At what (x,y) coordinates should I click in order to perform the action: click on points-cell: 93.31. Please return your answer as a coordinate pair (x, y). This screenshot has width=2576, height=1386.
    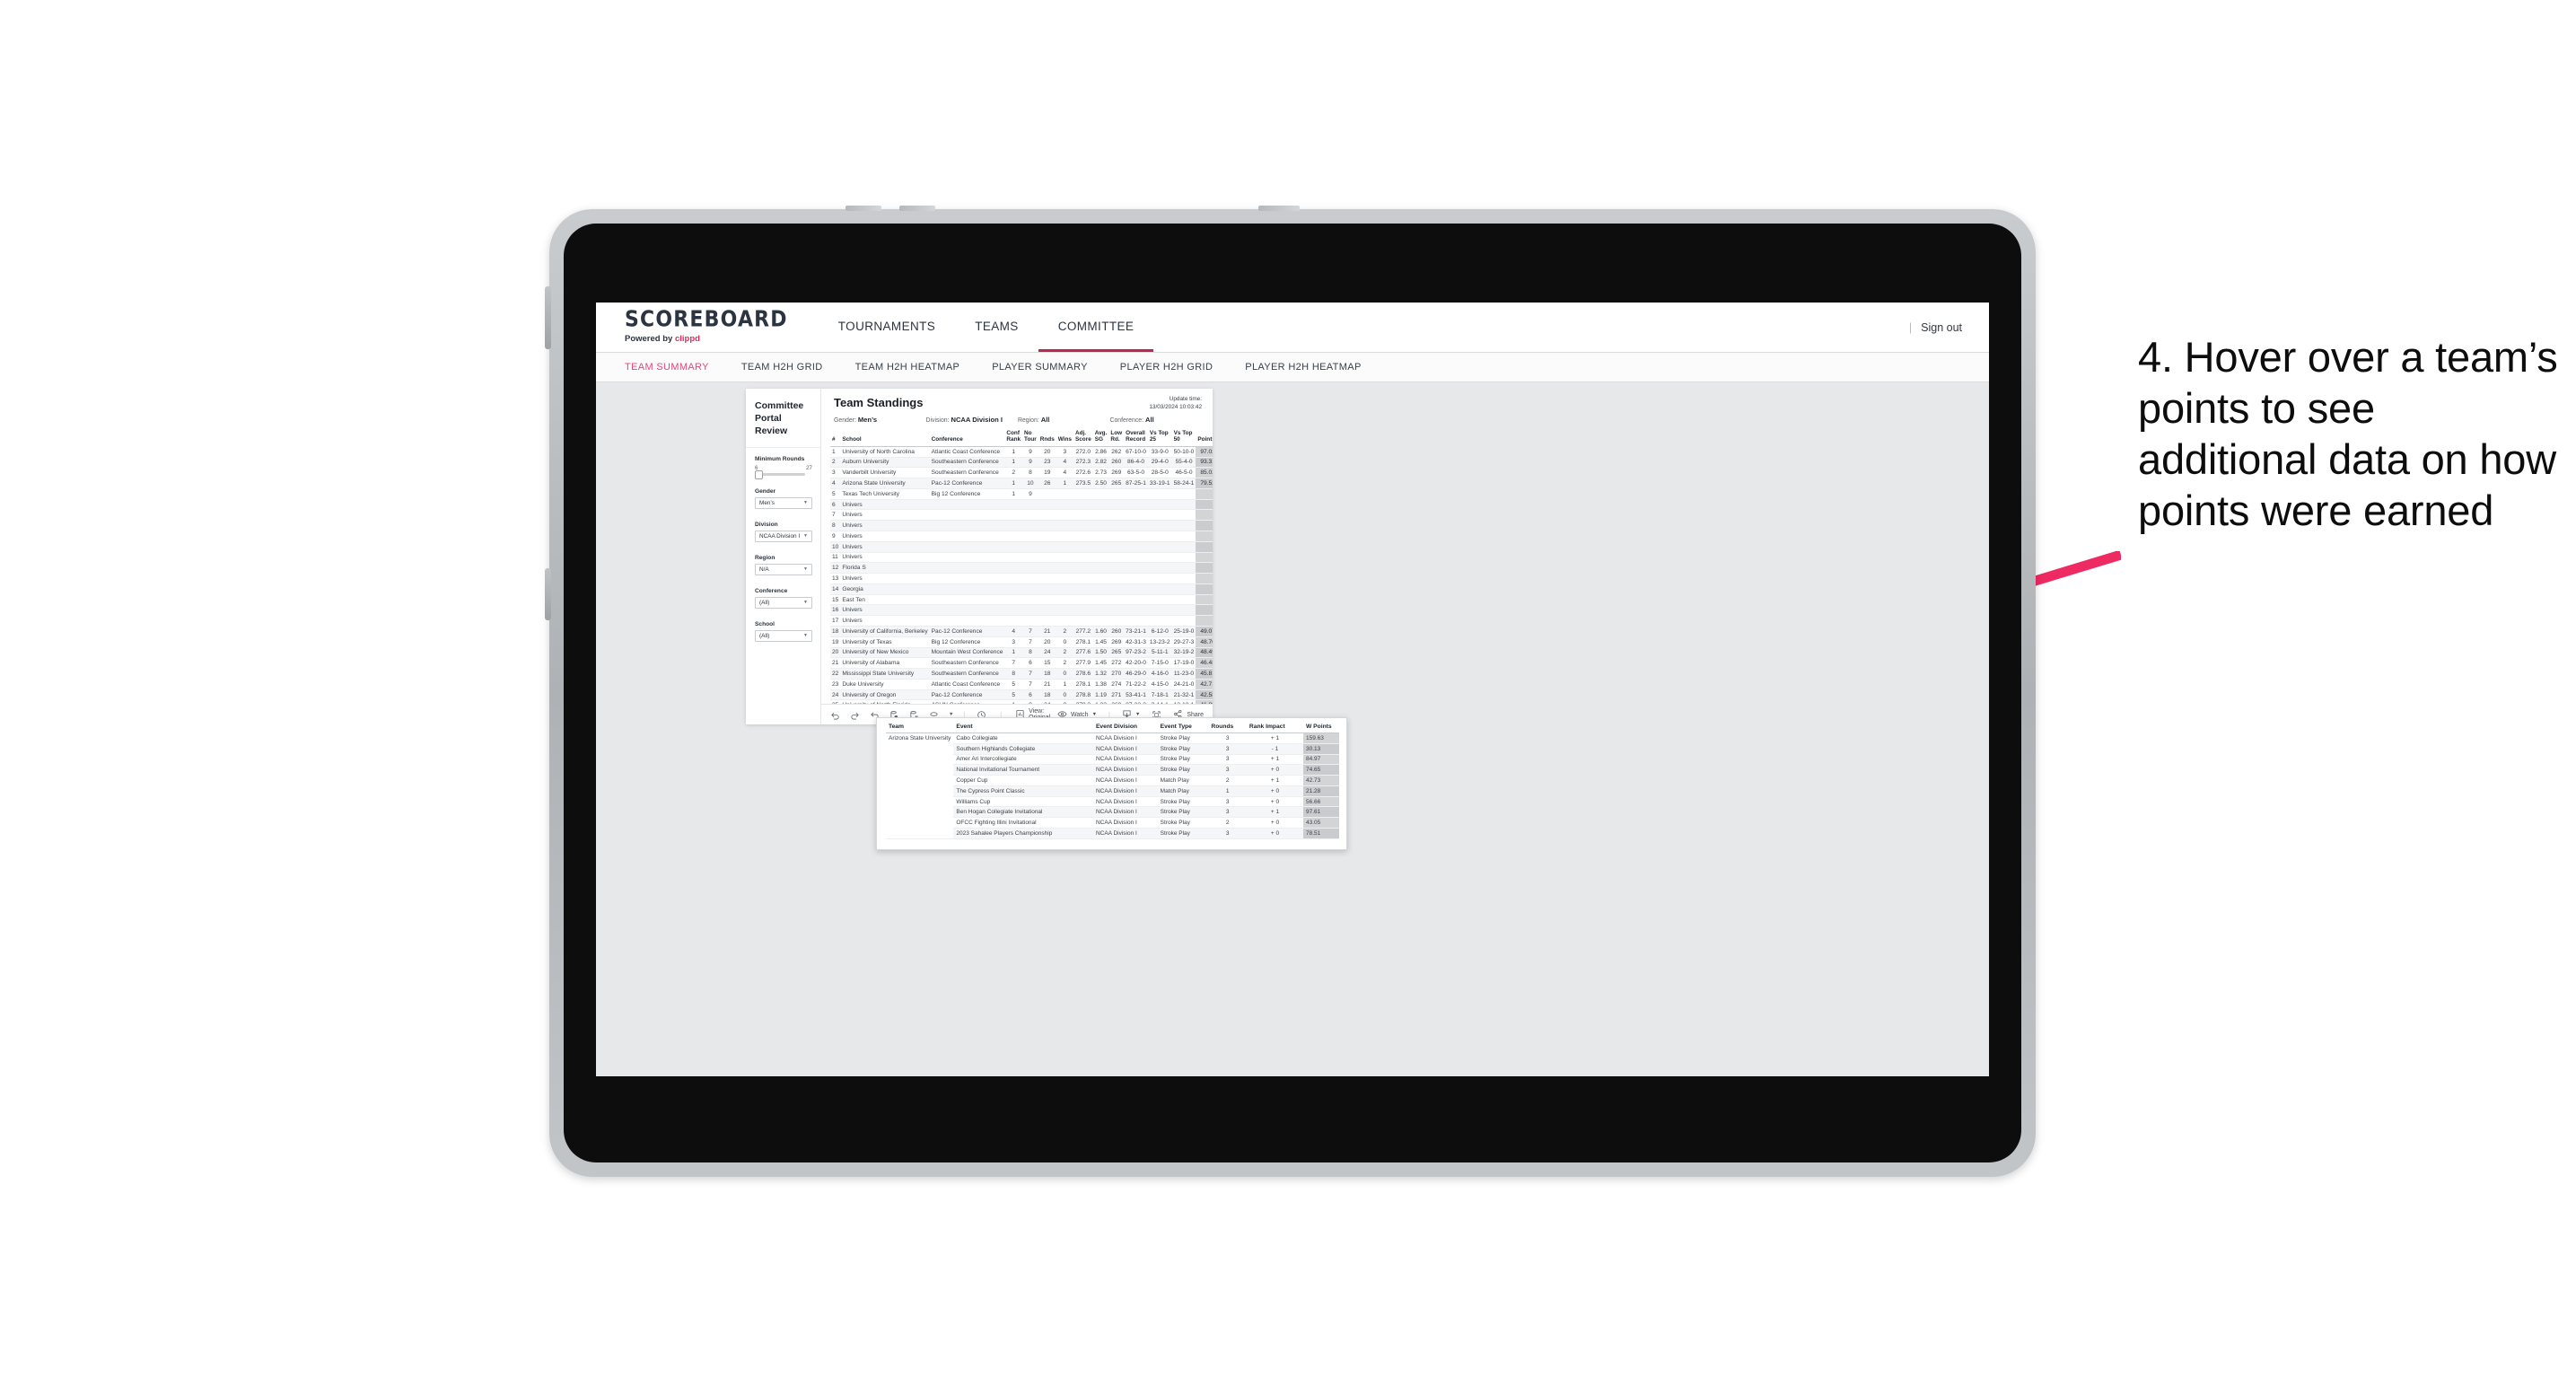
    Looking at the image, I should click on (1204, 463).